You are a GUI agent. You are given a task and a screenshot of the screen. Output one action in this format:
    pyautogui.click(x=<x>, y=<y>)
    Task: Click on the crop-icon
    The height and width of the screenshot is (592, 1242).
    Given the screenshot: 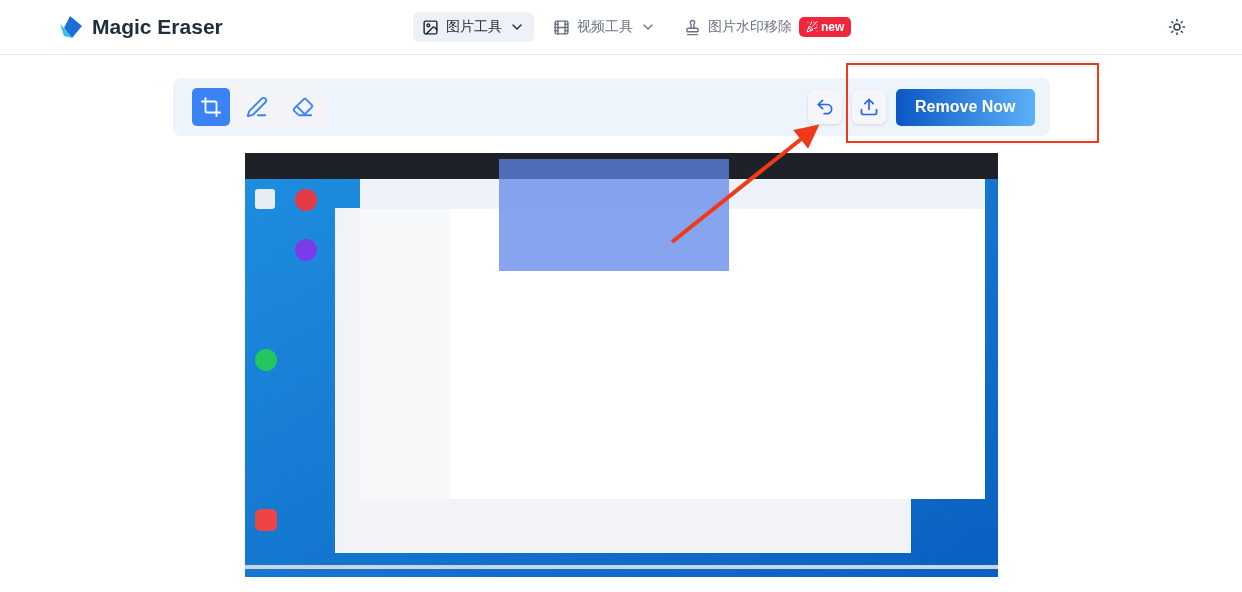 What is the action you would take?
    pyautogui.click(x=210, y=107)
    